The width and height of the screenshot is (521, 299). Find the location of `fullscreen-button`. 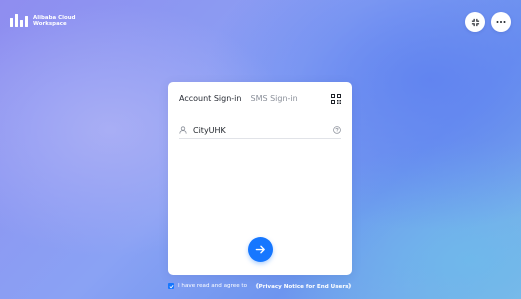

fullscreen-button is located at coordinates (475, 22).